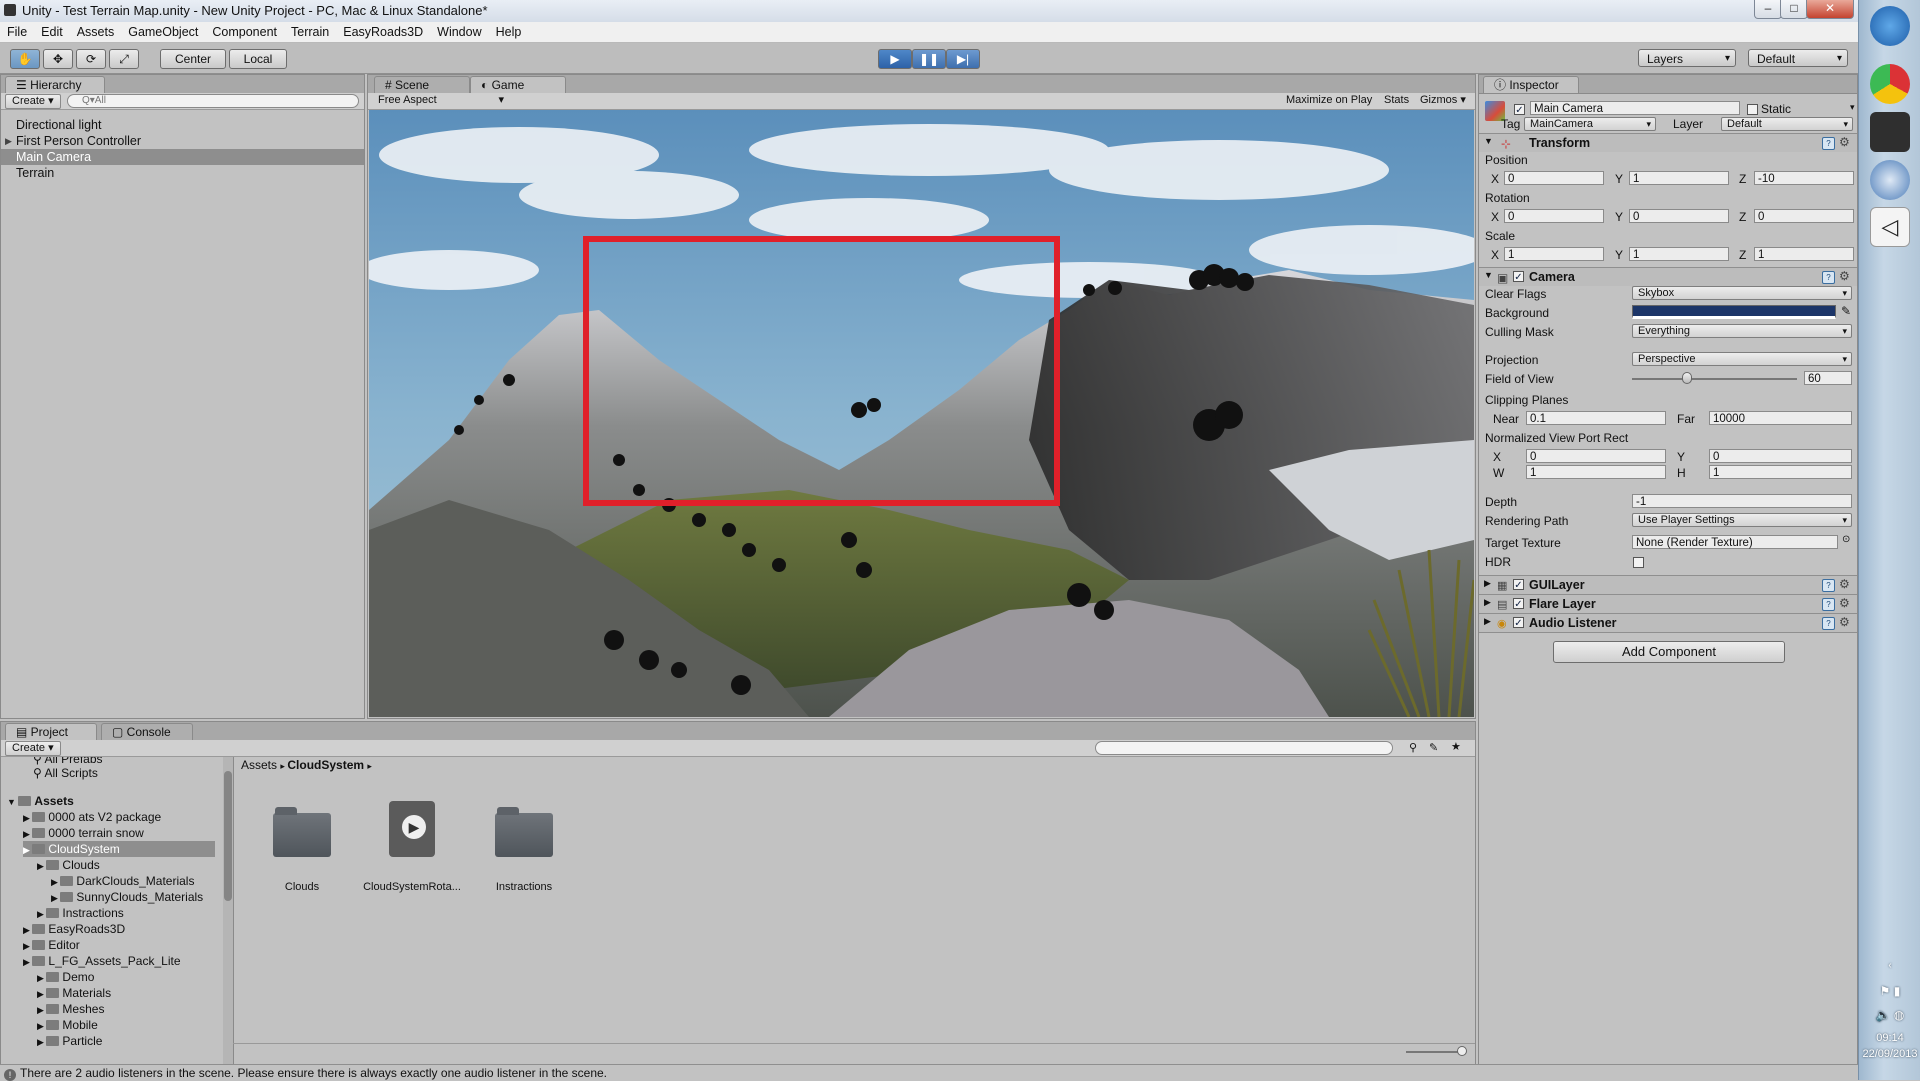  I want to click on pivot-local-button: Local, so click(258, 59).